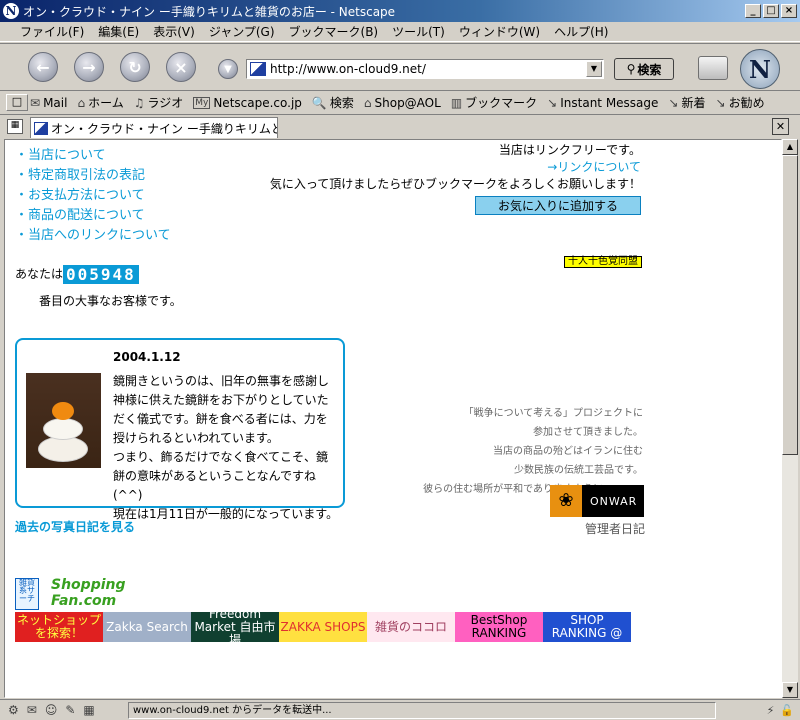 The height and width of the screenshot is (720, 800). What do you see at coordinates (335, 31) in the screenshot?
I see `menu-bookmarks: ブックマーク(B)` at bounding box center [335, 31].